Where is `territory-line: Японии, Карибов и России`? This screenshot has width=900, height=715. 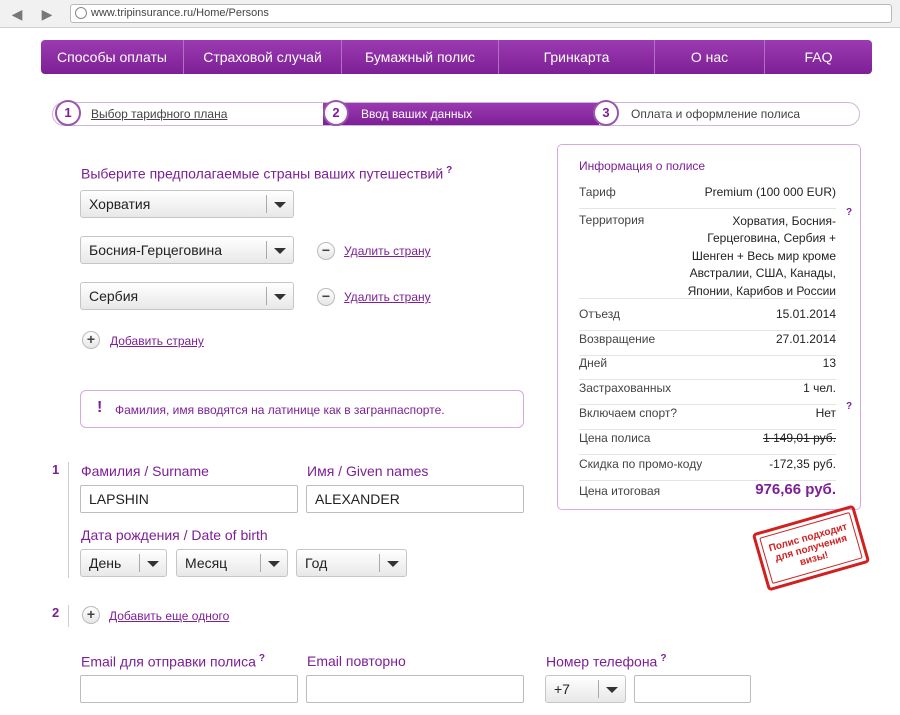
territory-line: Японии, Карибов и России is located at coordinates (761, 290).